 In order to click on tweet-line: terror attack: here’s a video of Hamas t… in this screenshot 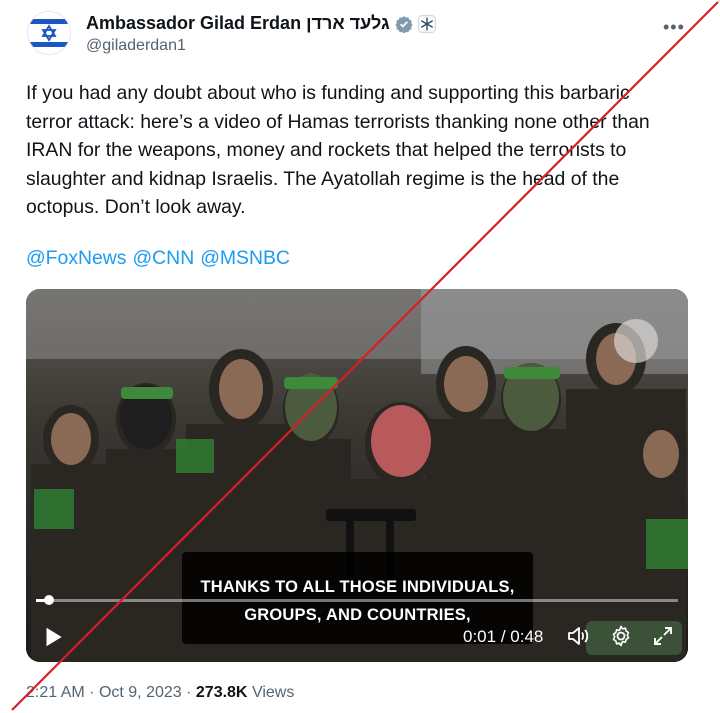, I will do `click(338, 121)`.